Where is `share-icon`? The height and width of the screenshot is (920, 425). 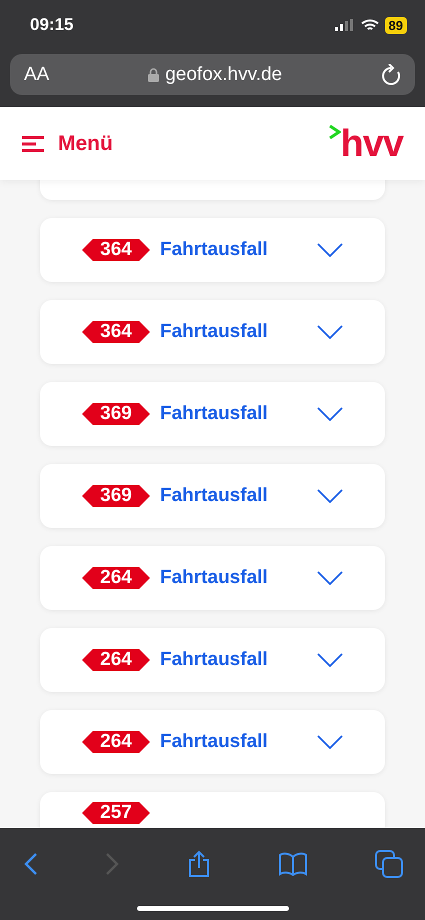
share-icon is located at coordinates (198, 864).